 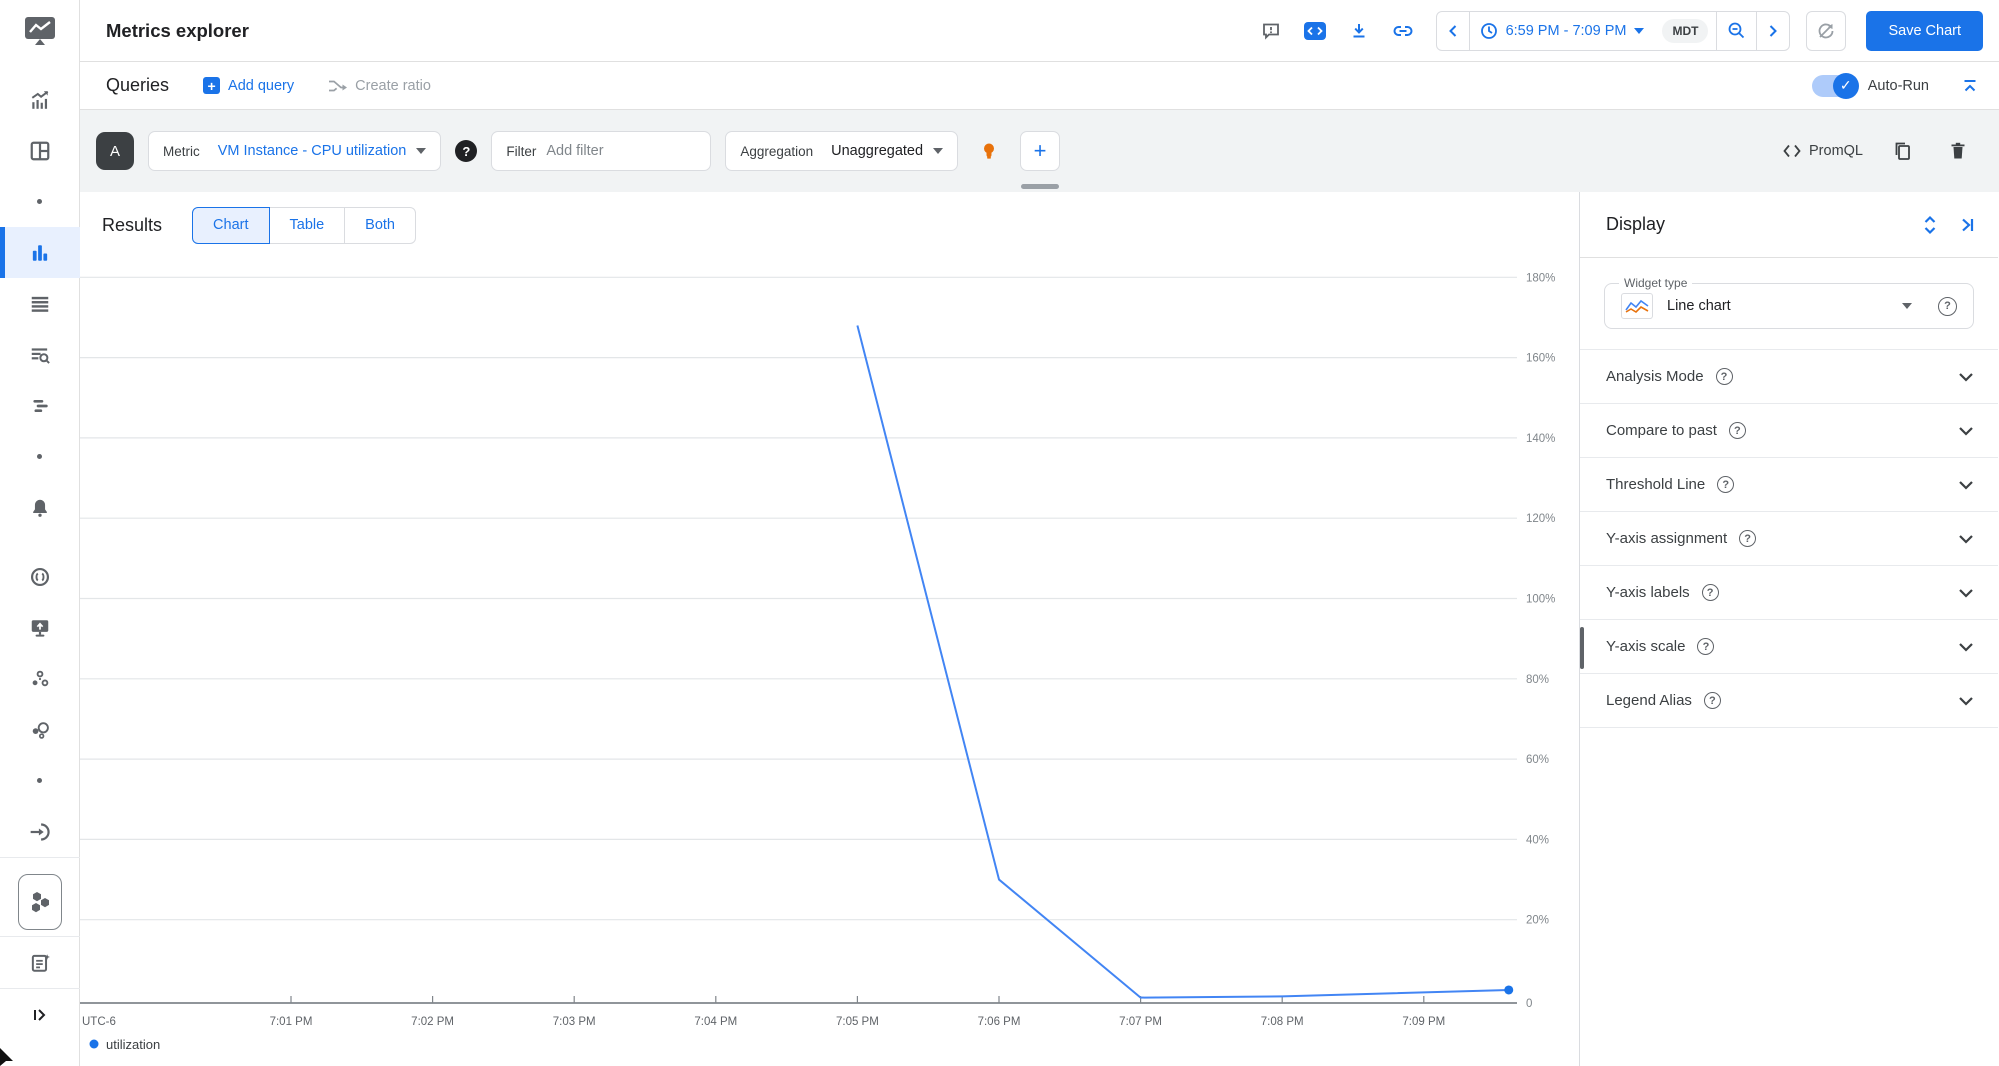 I want to click on sidebar-item-dashboards, so click(x=40, y=150).